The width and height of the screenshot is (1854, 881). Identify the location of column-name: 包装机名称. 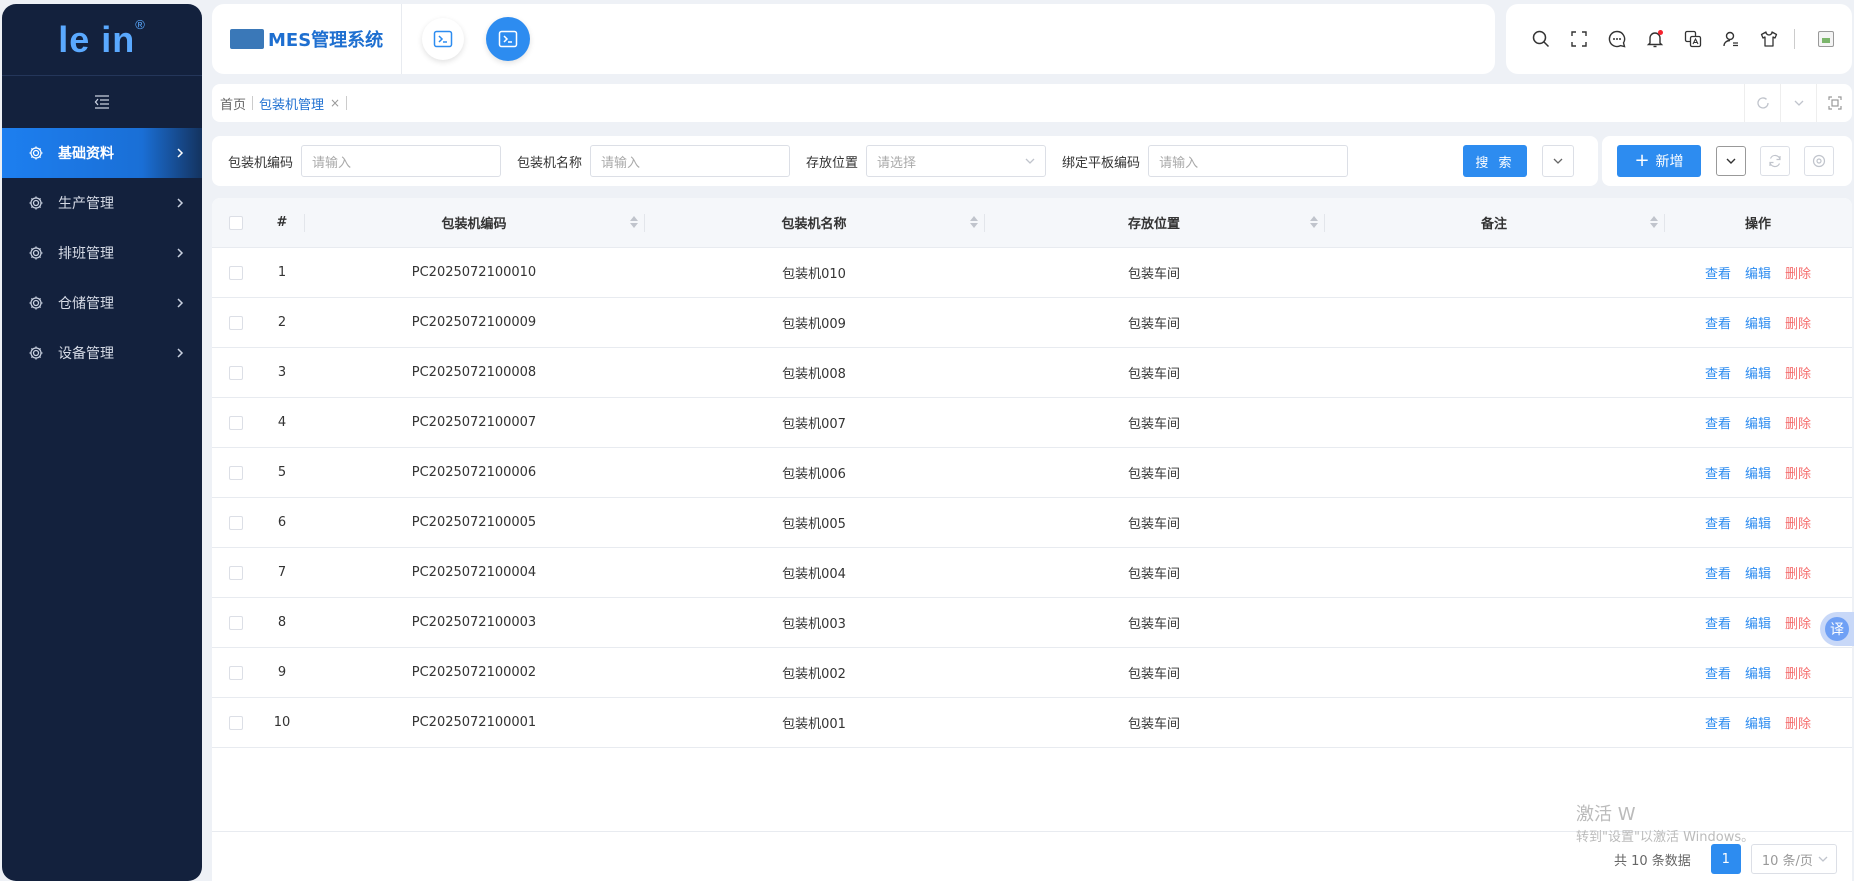
(814, 222).